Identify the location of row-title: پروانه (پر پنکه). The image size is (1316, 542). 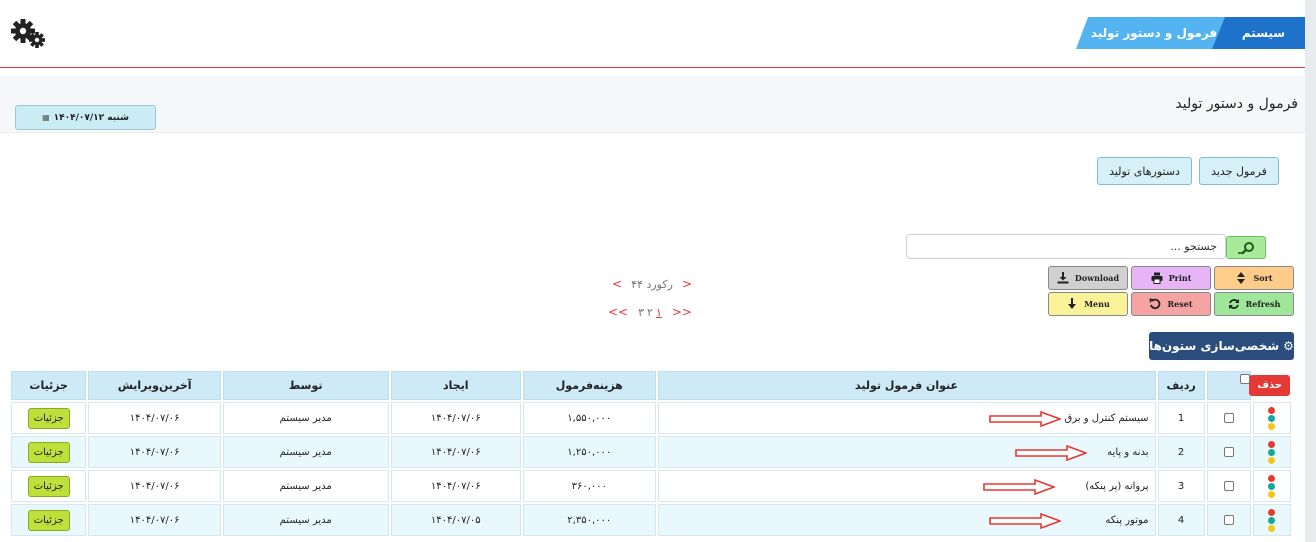
(906, 486).